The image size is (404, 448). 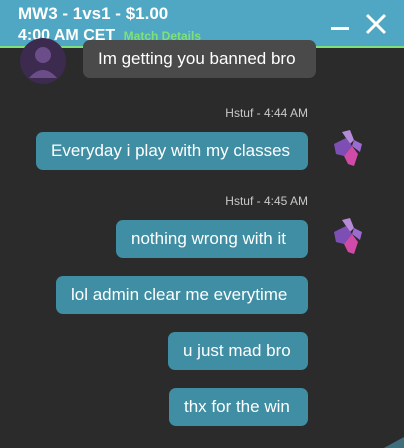 I want to click on message-bubble: lol admin clear me everytime, so click(x=182, y=295).